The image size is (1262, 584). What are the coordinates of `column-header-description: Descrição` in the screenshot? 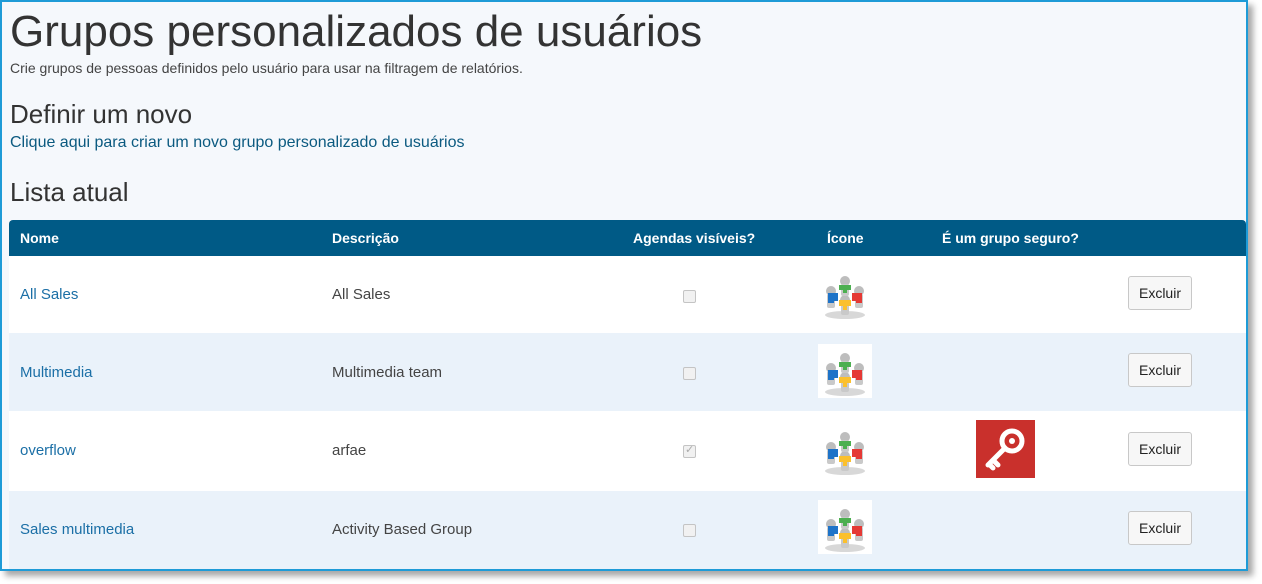 It's located at (365, 238).